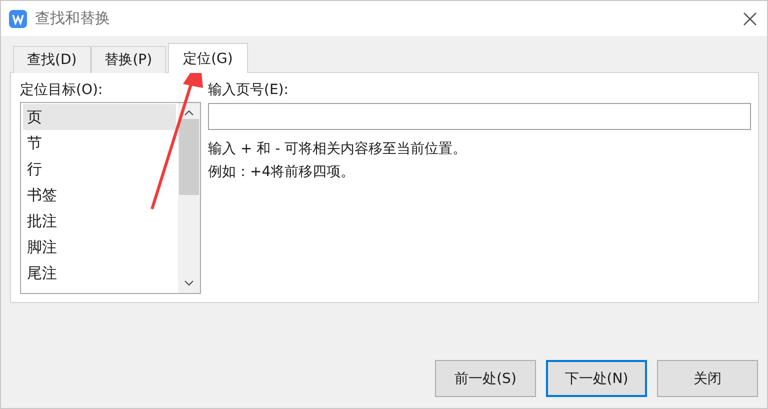 The image size is (768, 409). I want to click on list-item: 页, so click(99, 117).